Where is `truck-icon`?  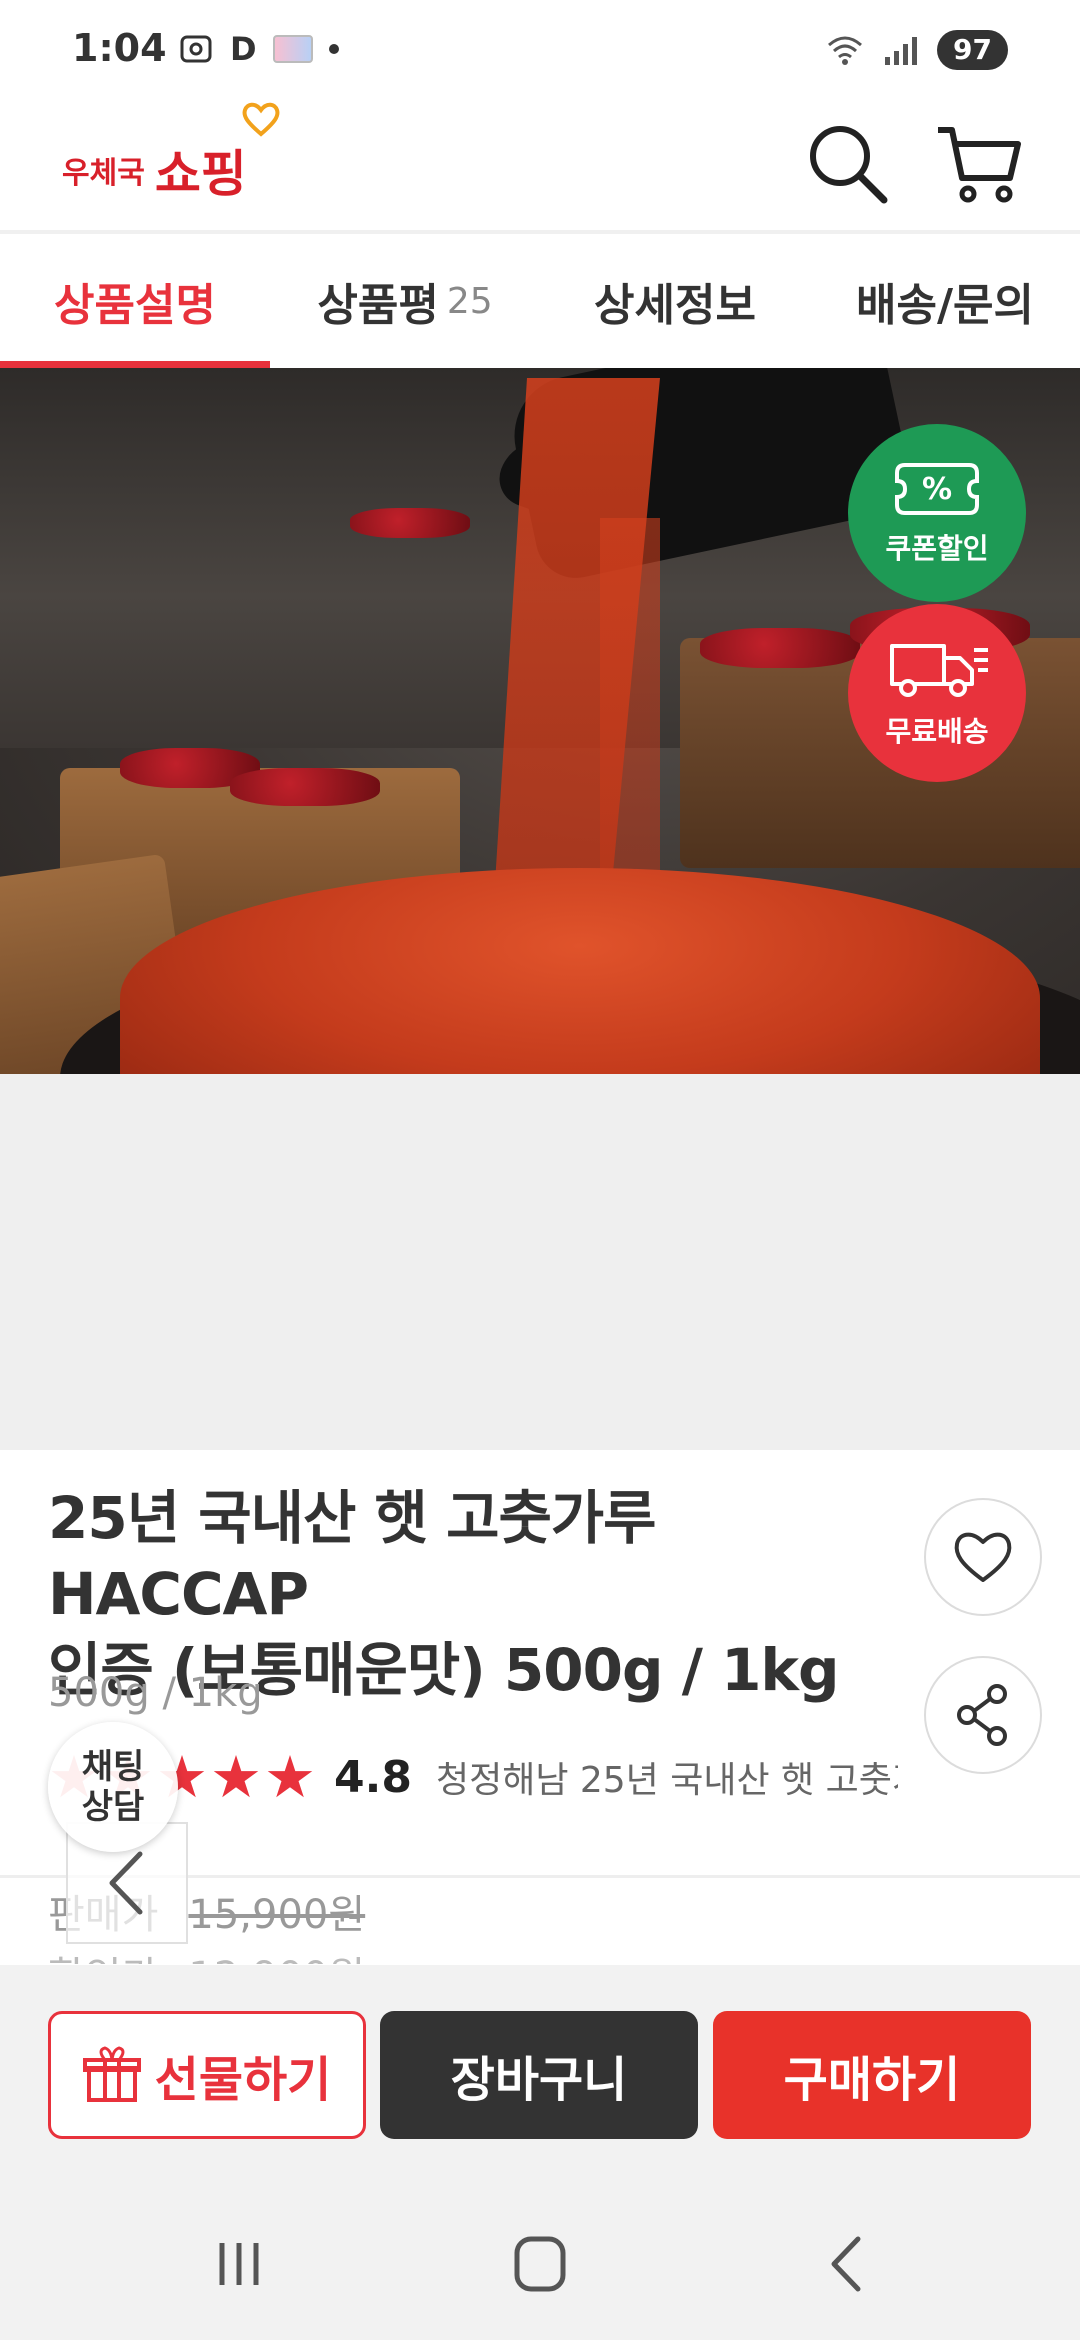
truck-icon is located at coordinates (939, 670).